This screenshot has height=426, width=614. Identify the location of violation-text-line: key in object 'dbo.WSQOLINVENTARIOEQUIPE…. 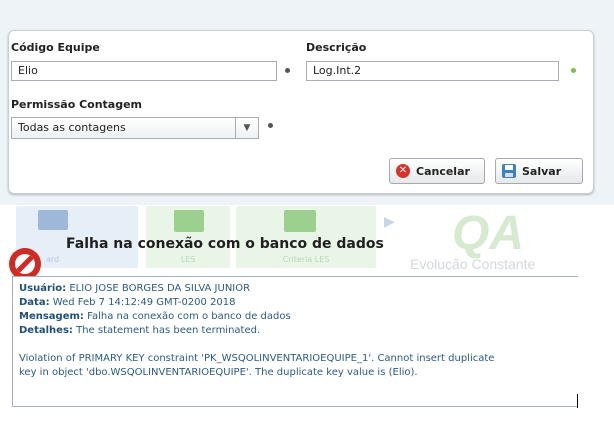
(218, 372).